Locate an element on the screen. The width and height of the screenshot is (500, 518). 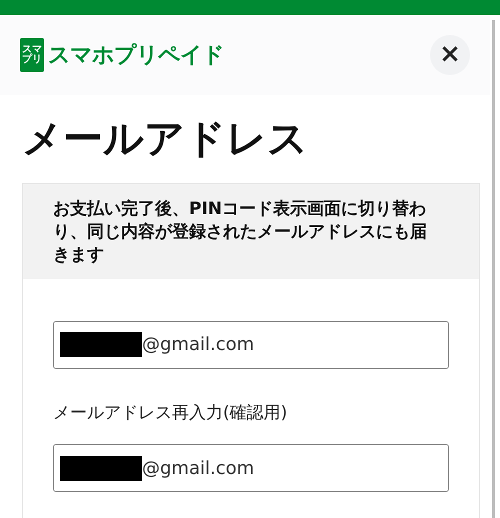
close-button: × is located at coordinates (450, 55).